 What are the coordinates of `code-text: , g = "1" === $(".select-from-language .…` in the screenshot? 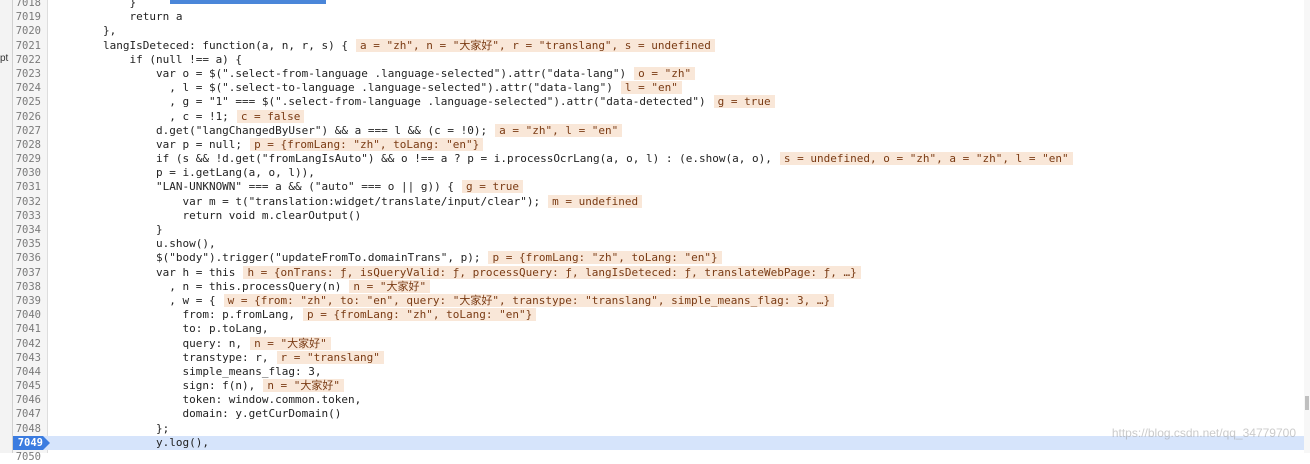 It's located at (412, 102).